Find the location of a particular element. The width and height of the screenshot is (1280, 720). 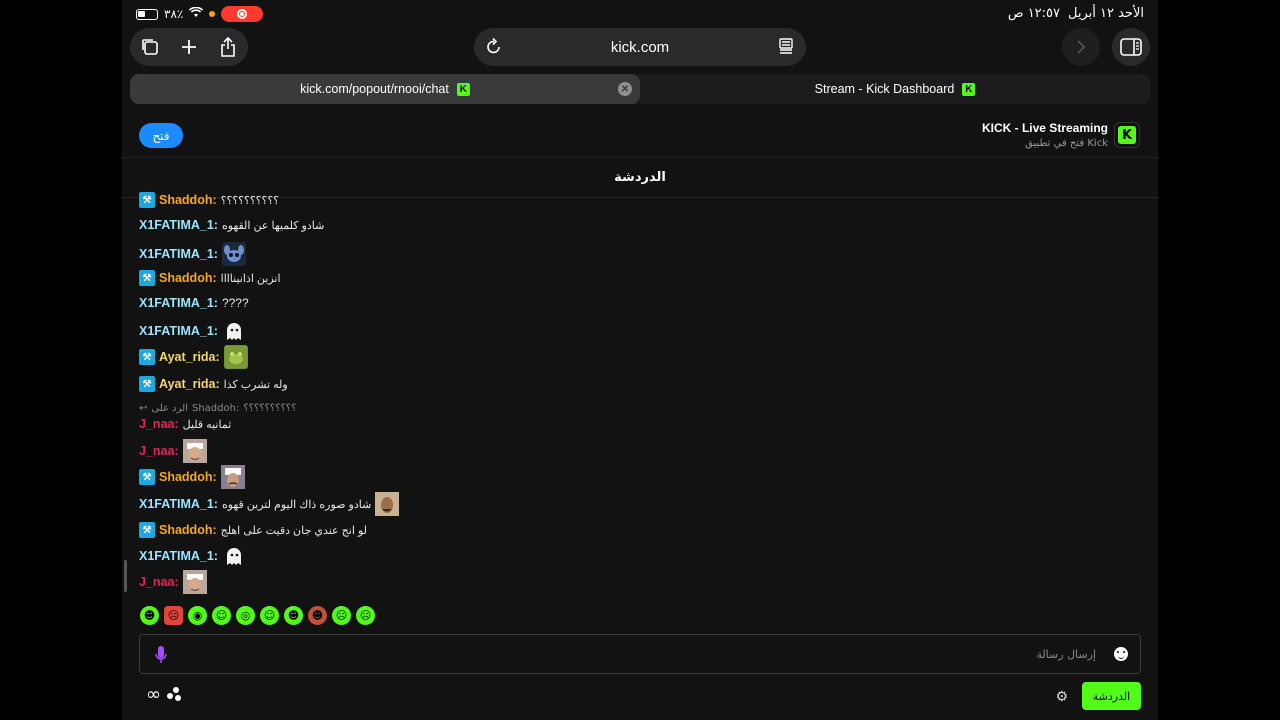

chat-text: ؟؟؟؟؟؟؟؟؟؟ is located at coordinates (250, 200).